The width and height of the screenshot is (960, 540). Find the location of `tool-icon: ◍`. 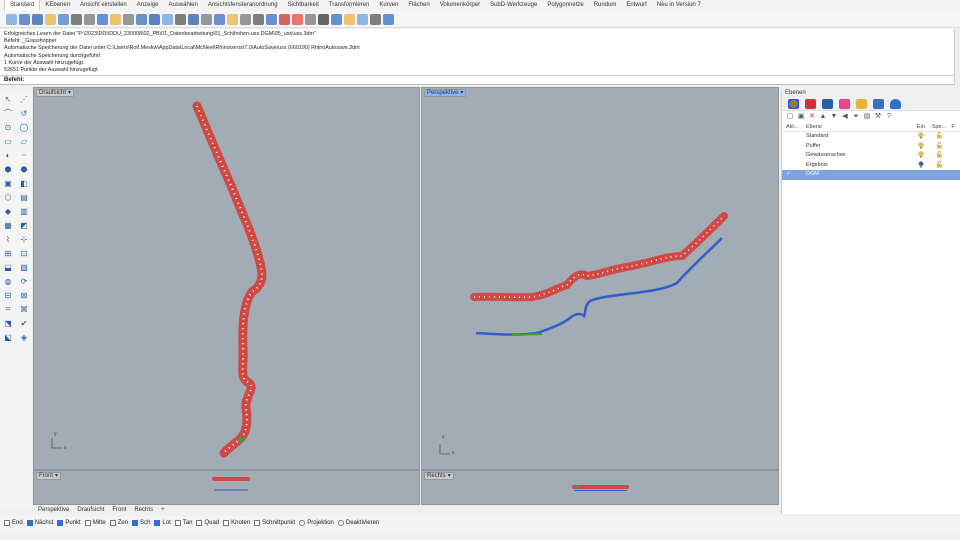

tool-icon: ◍ is located at coordinates (8, 281).